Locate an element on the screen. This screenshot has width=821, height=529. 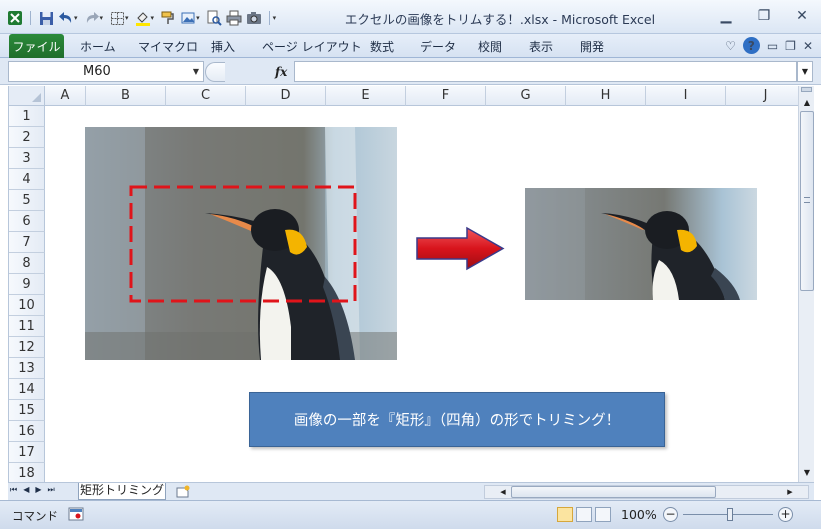
tab-formulas: 数式 is located at coordinates (382, 46).